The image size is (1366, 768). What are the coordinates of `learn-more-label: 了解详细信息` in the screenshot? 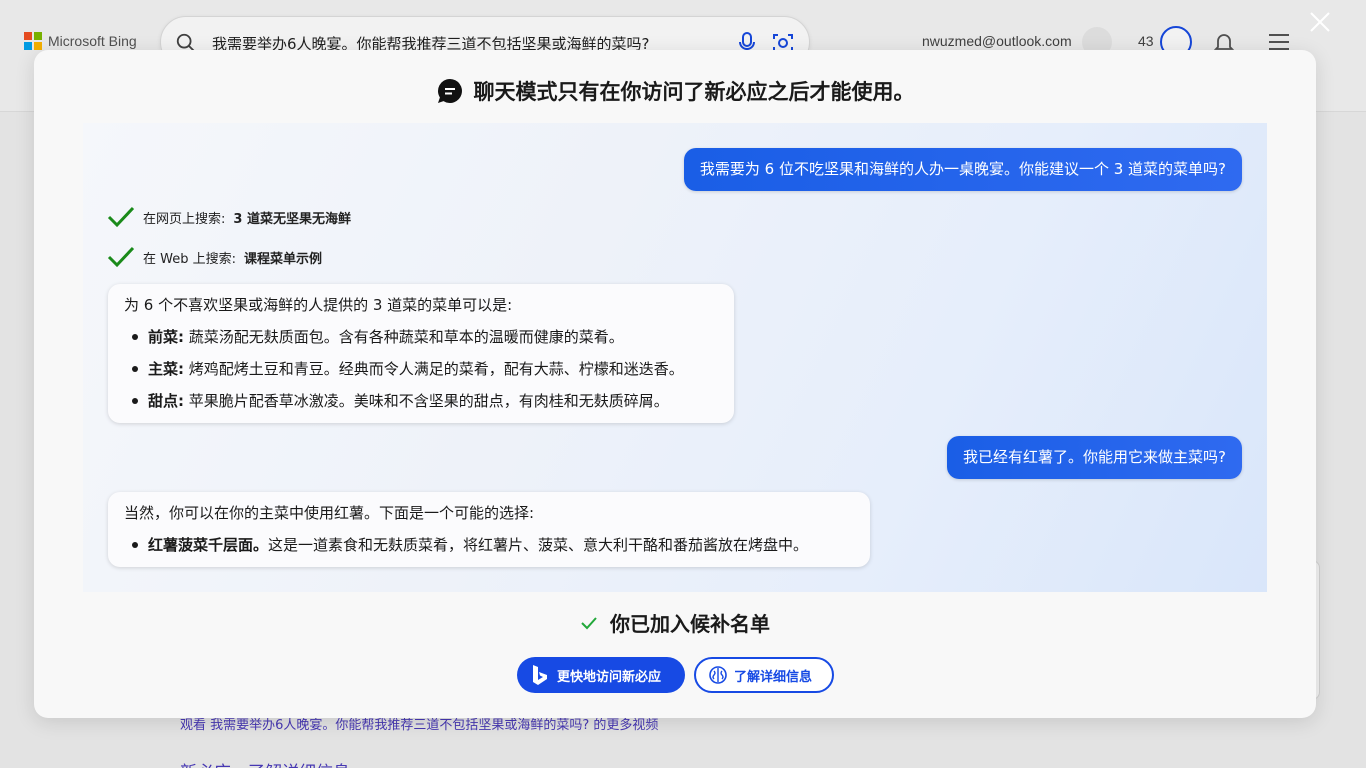 It's located at (773, 677).